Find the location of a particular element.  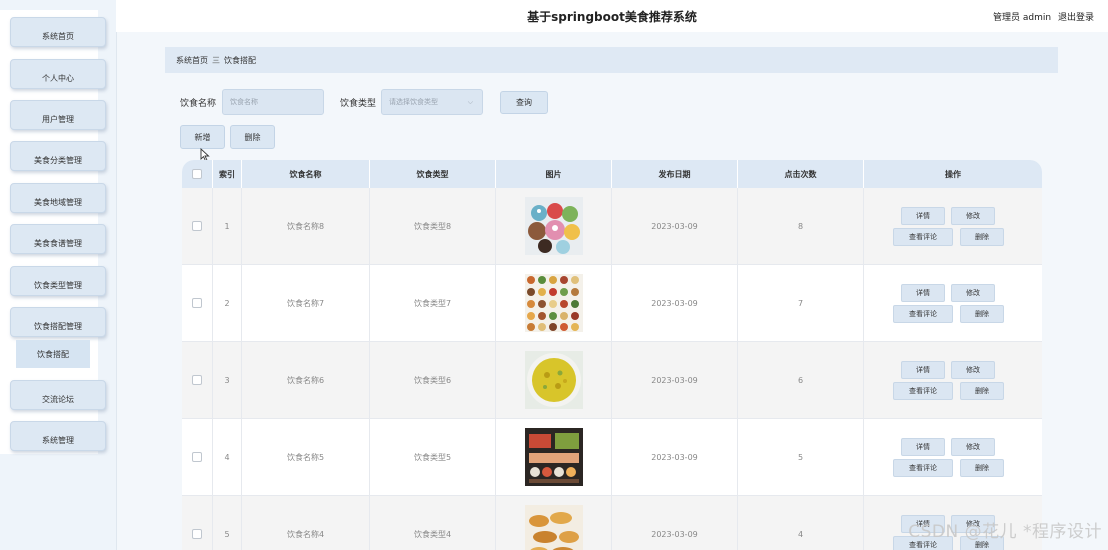

sidebar-item-diet-pairing: 饮食搭配管理 is located at coordinates (58, 322).